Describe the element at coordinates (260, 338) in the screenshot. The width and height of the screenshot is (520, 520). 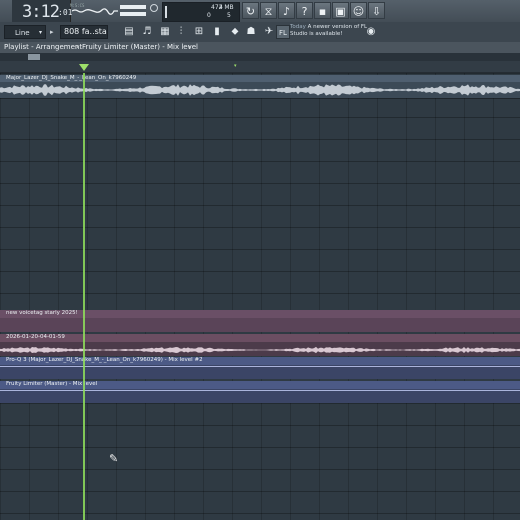
I see `clip-header-recording: 2026-01-20-04-01-59` at that location.